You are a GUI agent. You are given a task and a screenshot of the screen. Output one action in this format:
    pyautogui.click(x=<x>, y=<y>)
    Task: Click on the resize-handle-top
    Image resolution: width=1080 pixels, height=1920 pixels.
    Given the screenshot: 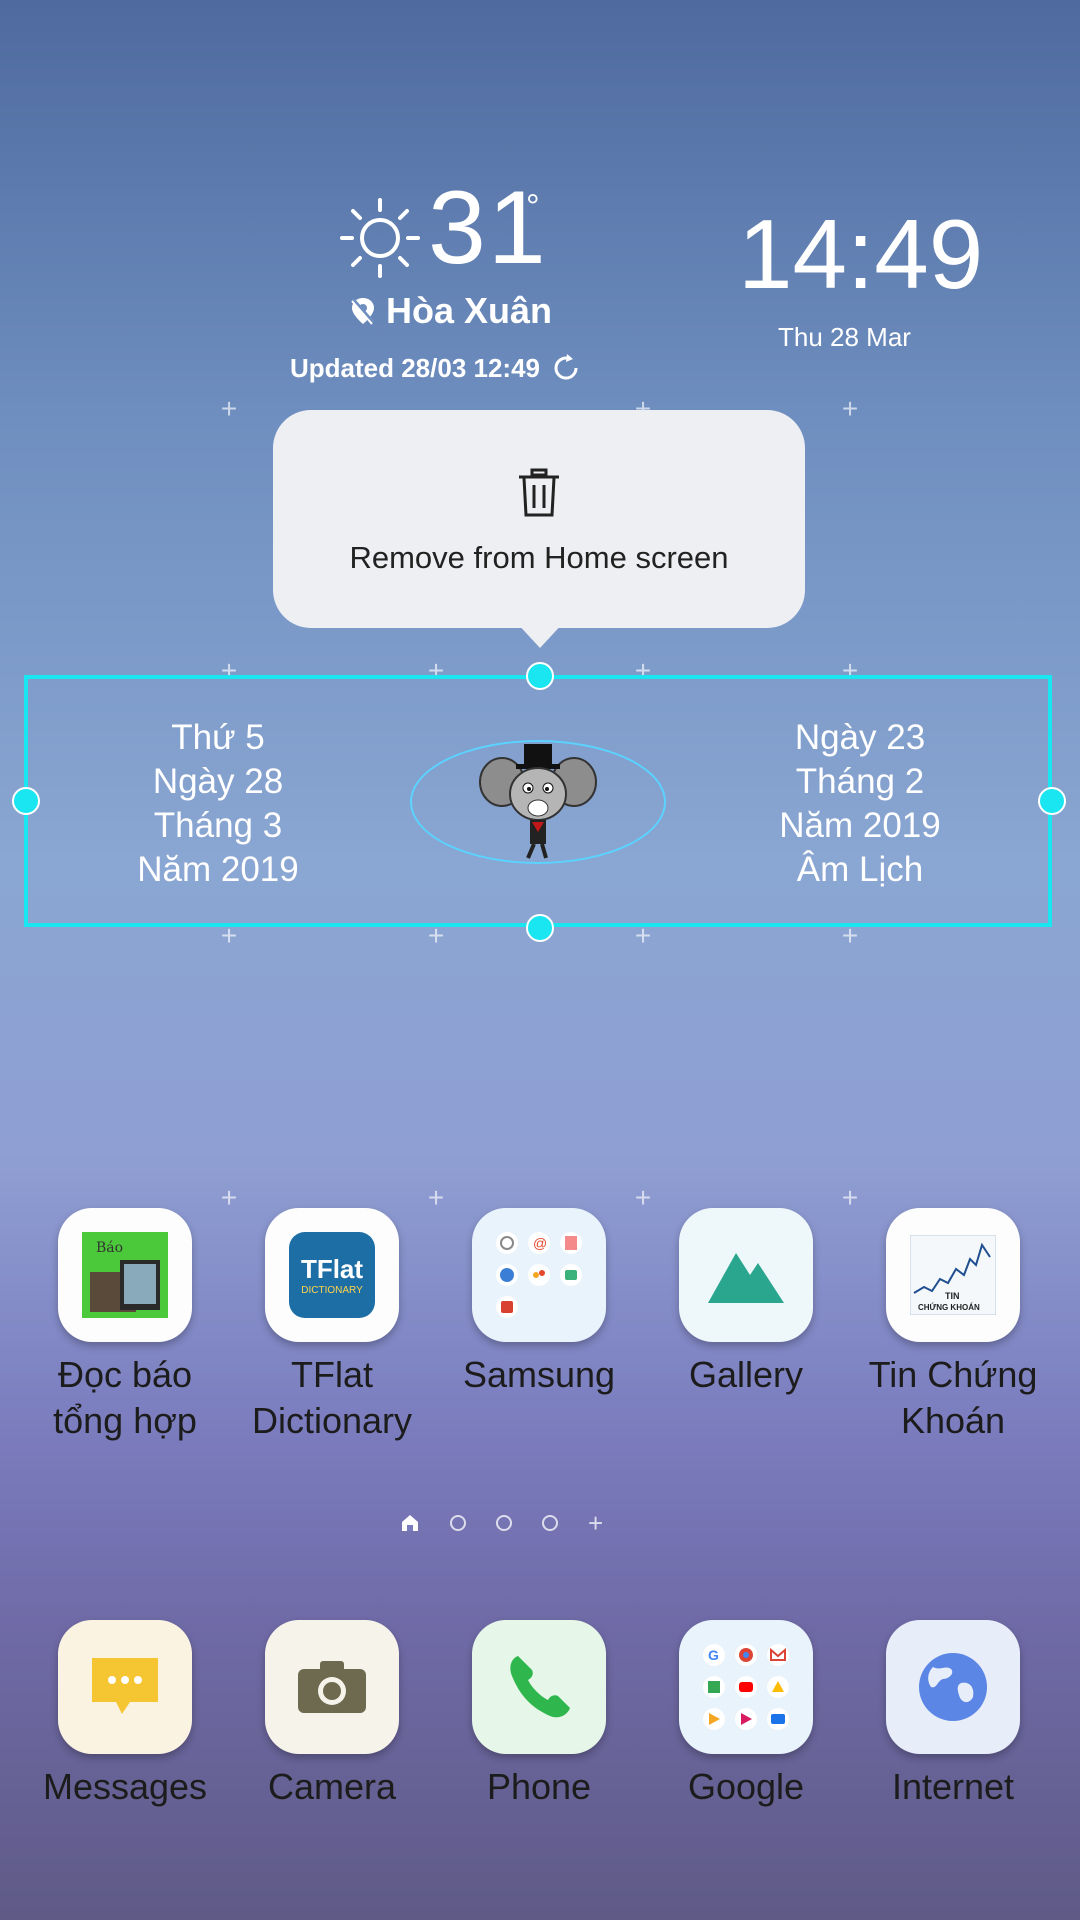 What is the action you would take?
    pyautogui.click(x=540, y=676)
    